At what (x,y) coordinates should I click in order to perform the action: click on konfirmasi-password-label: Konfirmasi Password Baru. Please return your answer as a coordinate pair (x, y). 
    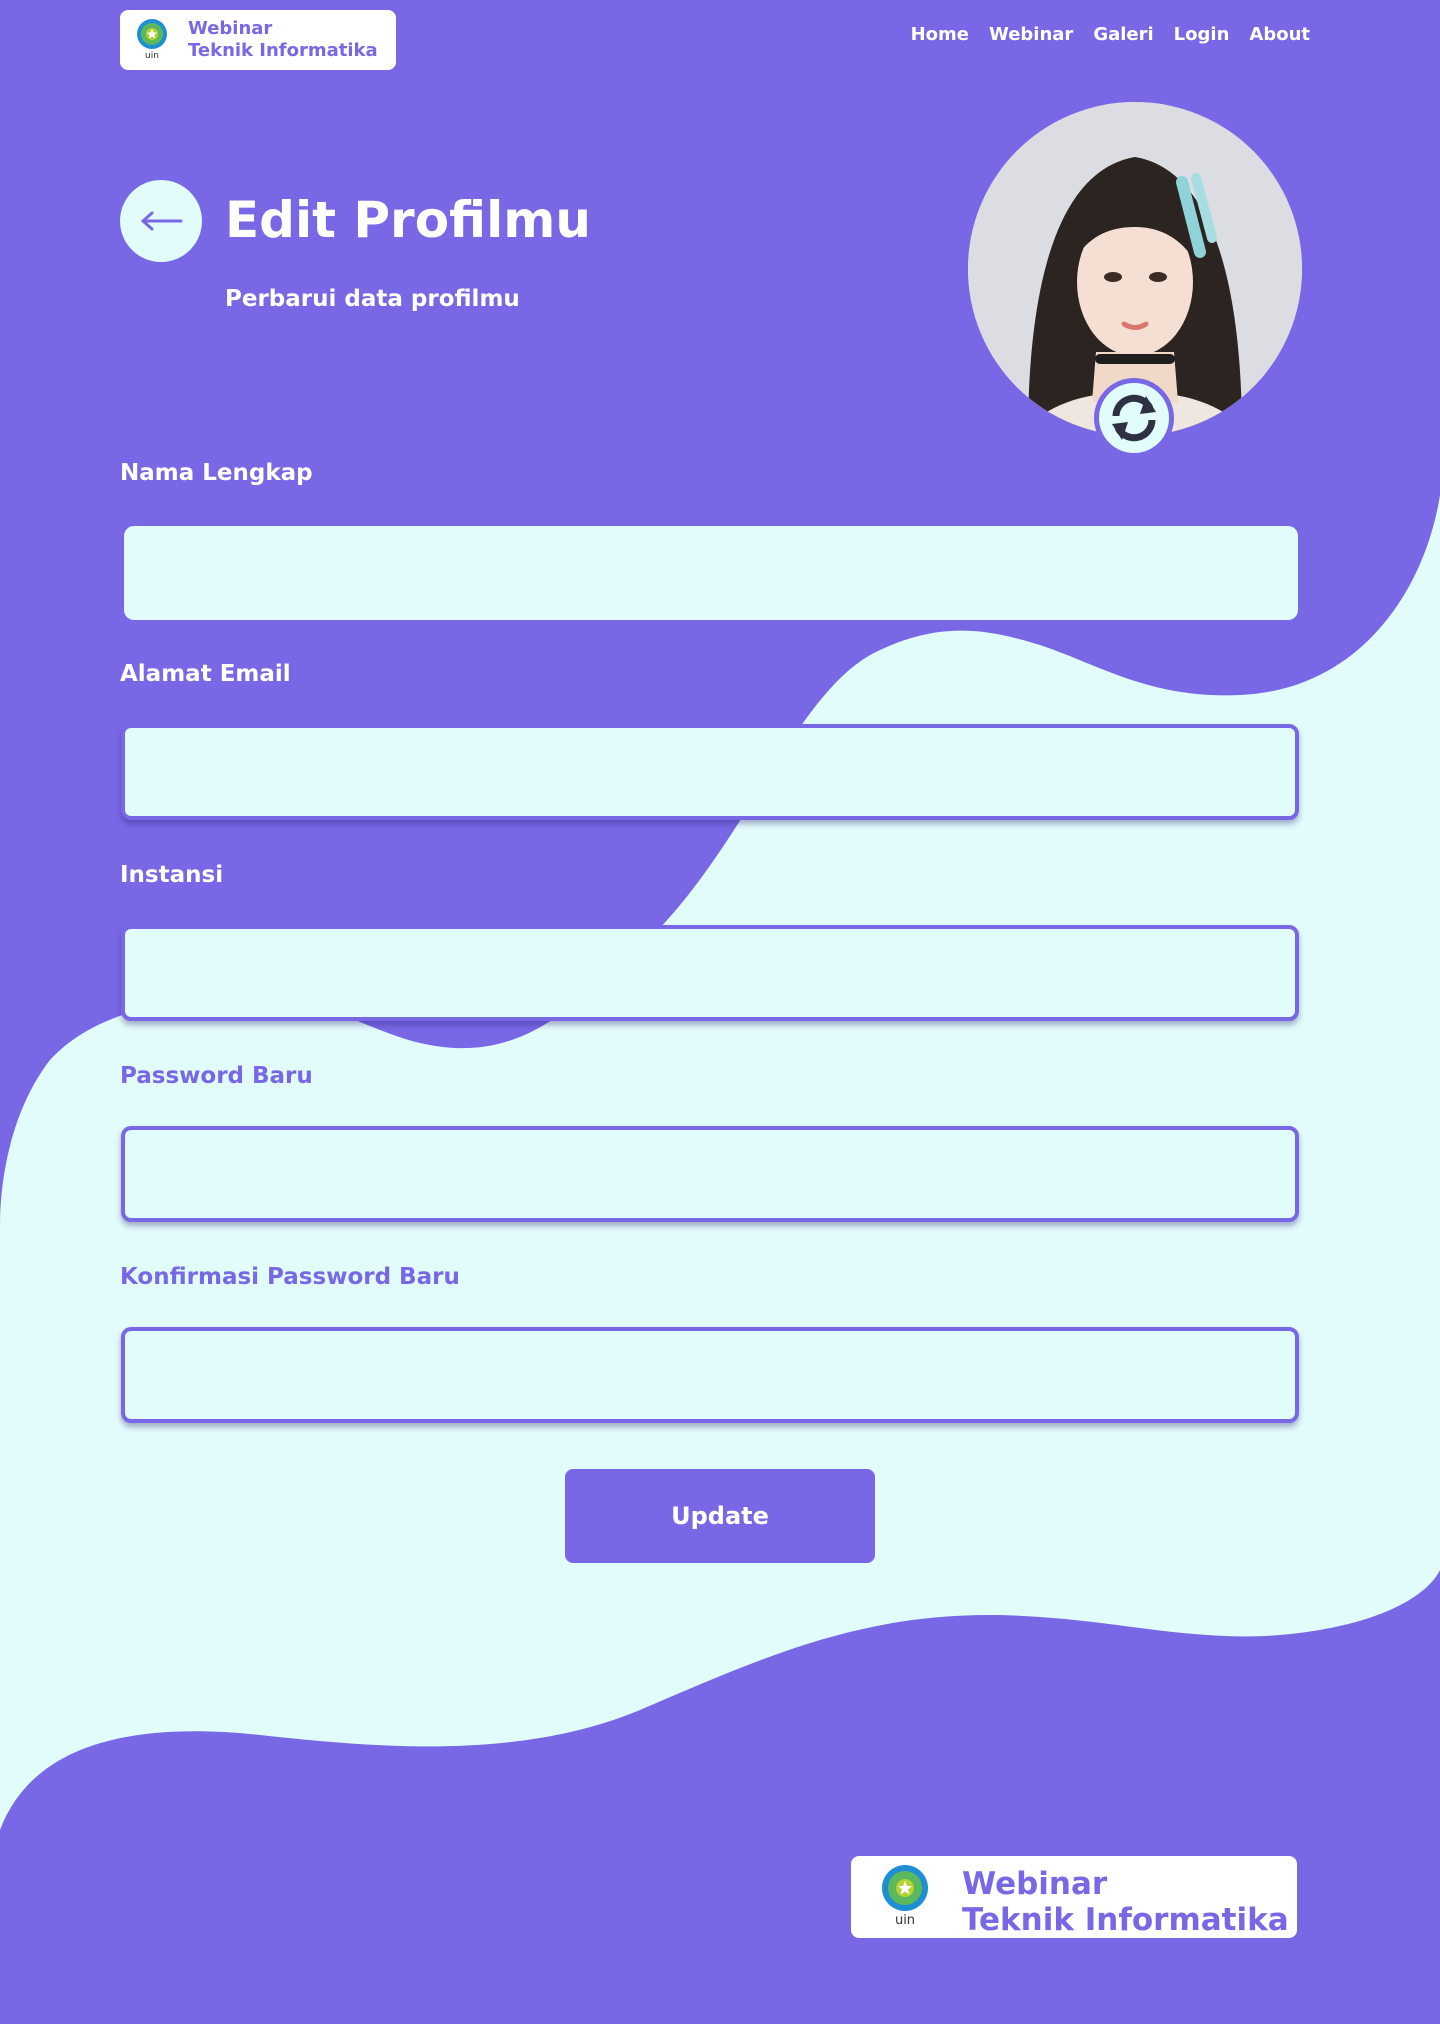
    Looking at the image, I should click on (290, 1277).